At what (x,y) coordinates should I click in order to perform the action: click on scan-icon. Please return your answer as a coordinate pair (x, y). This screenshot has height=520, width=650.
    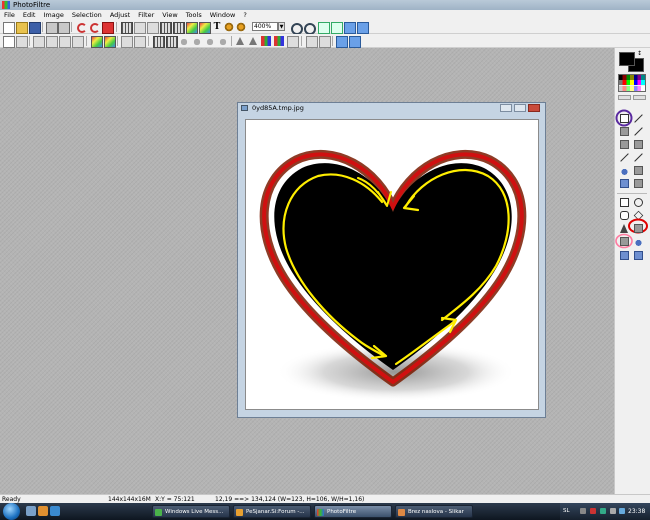
    Looking at the image, I should click on (52, 28).